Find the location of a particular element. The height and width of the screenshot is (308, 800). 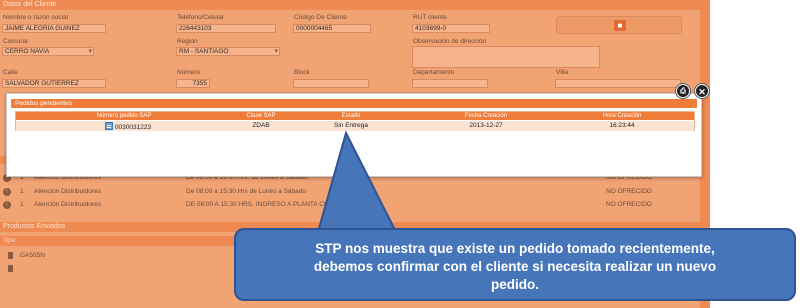

callout-tail-cover is located at coordinates (357, 235).